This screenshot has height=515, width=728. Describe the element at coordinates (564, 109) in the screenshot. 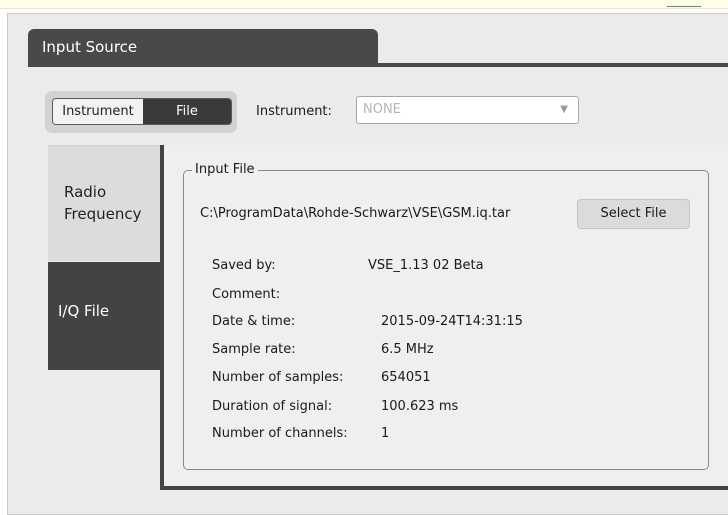

I see `chevron-down-icon: ▼` at that location.